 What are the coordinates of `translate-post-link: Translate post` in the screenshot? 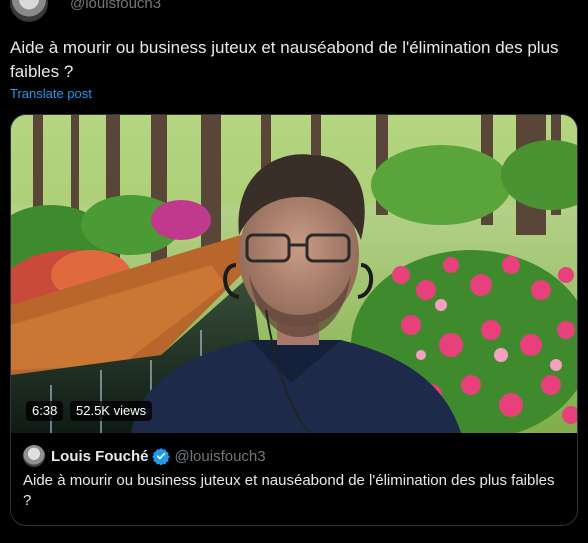 It's located at (51, 93).